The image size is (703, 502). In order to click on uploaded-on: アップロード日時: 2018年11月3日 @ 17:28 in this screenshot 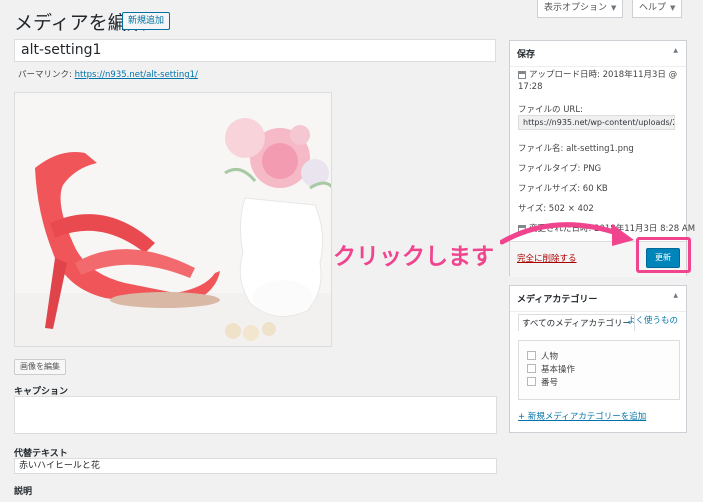, I will do `click(600, 81)`.